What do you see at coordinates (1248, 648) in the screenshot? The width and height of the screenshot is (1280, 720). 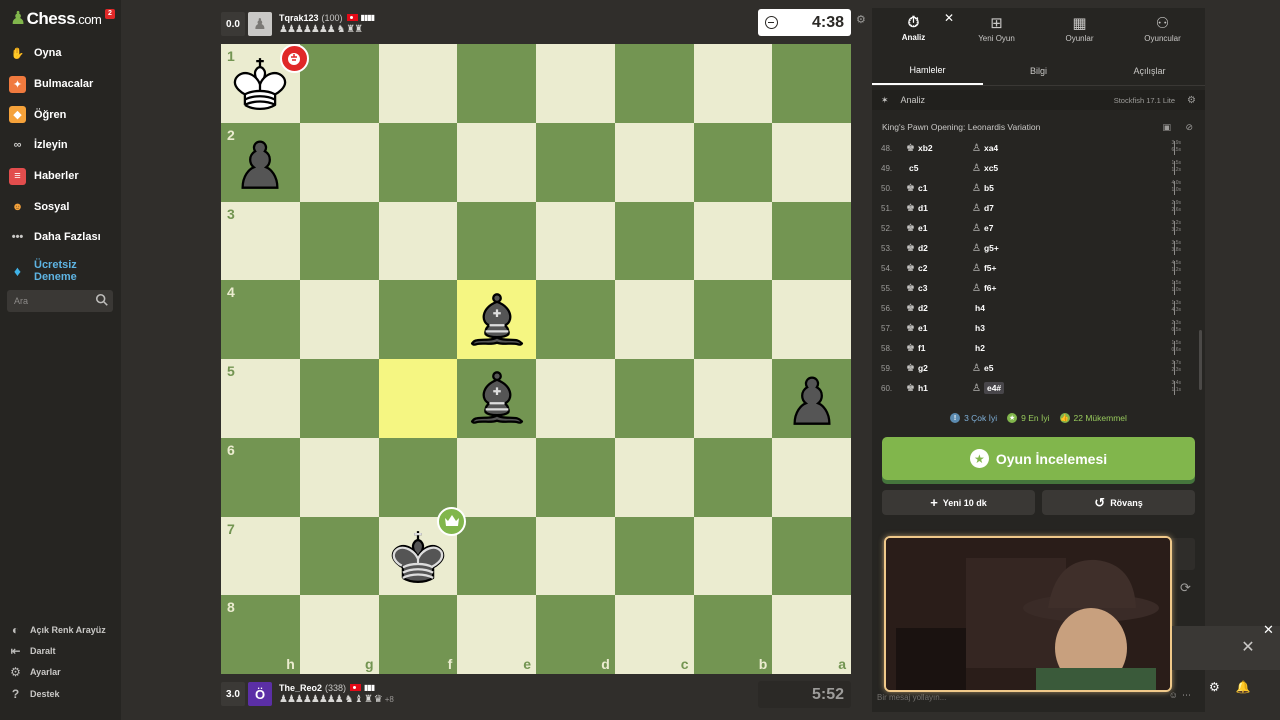 I see `toast-close-icon: ✕` at bounding box center [1248, 648].